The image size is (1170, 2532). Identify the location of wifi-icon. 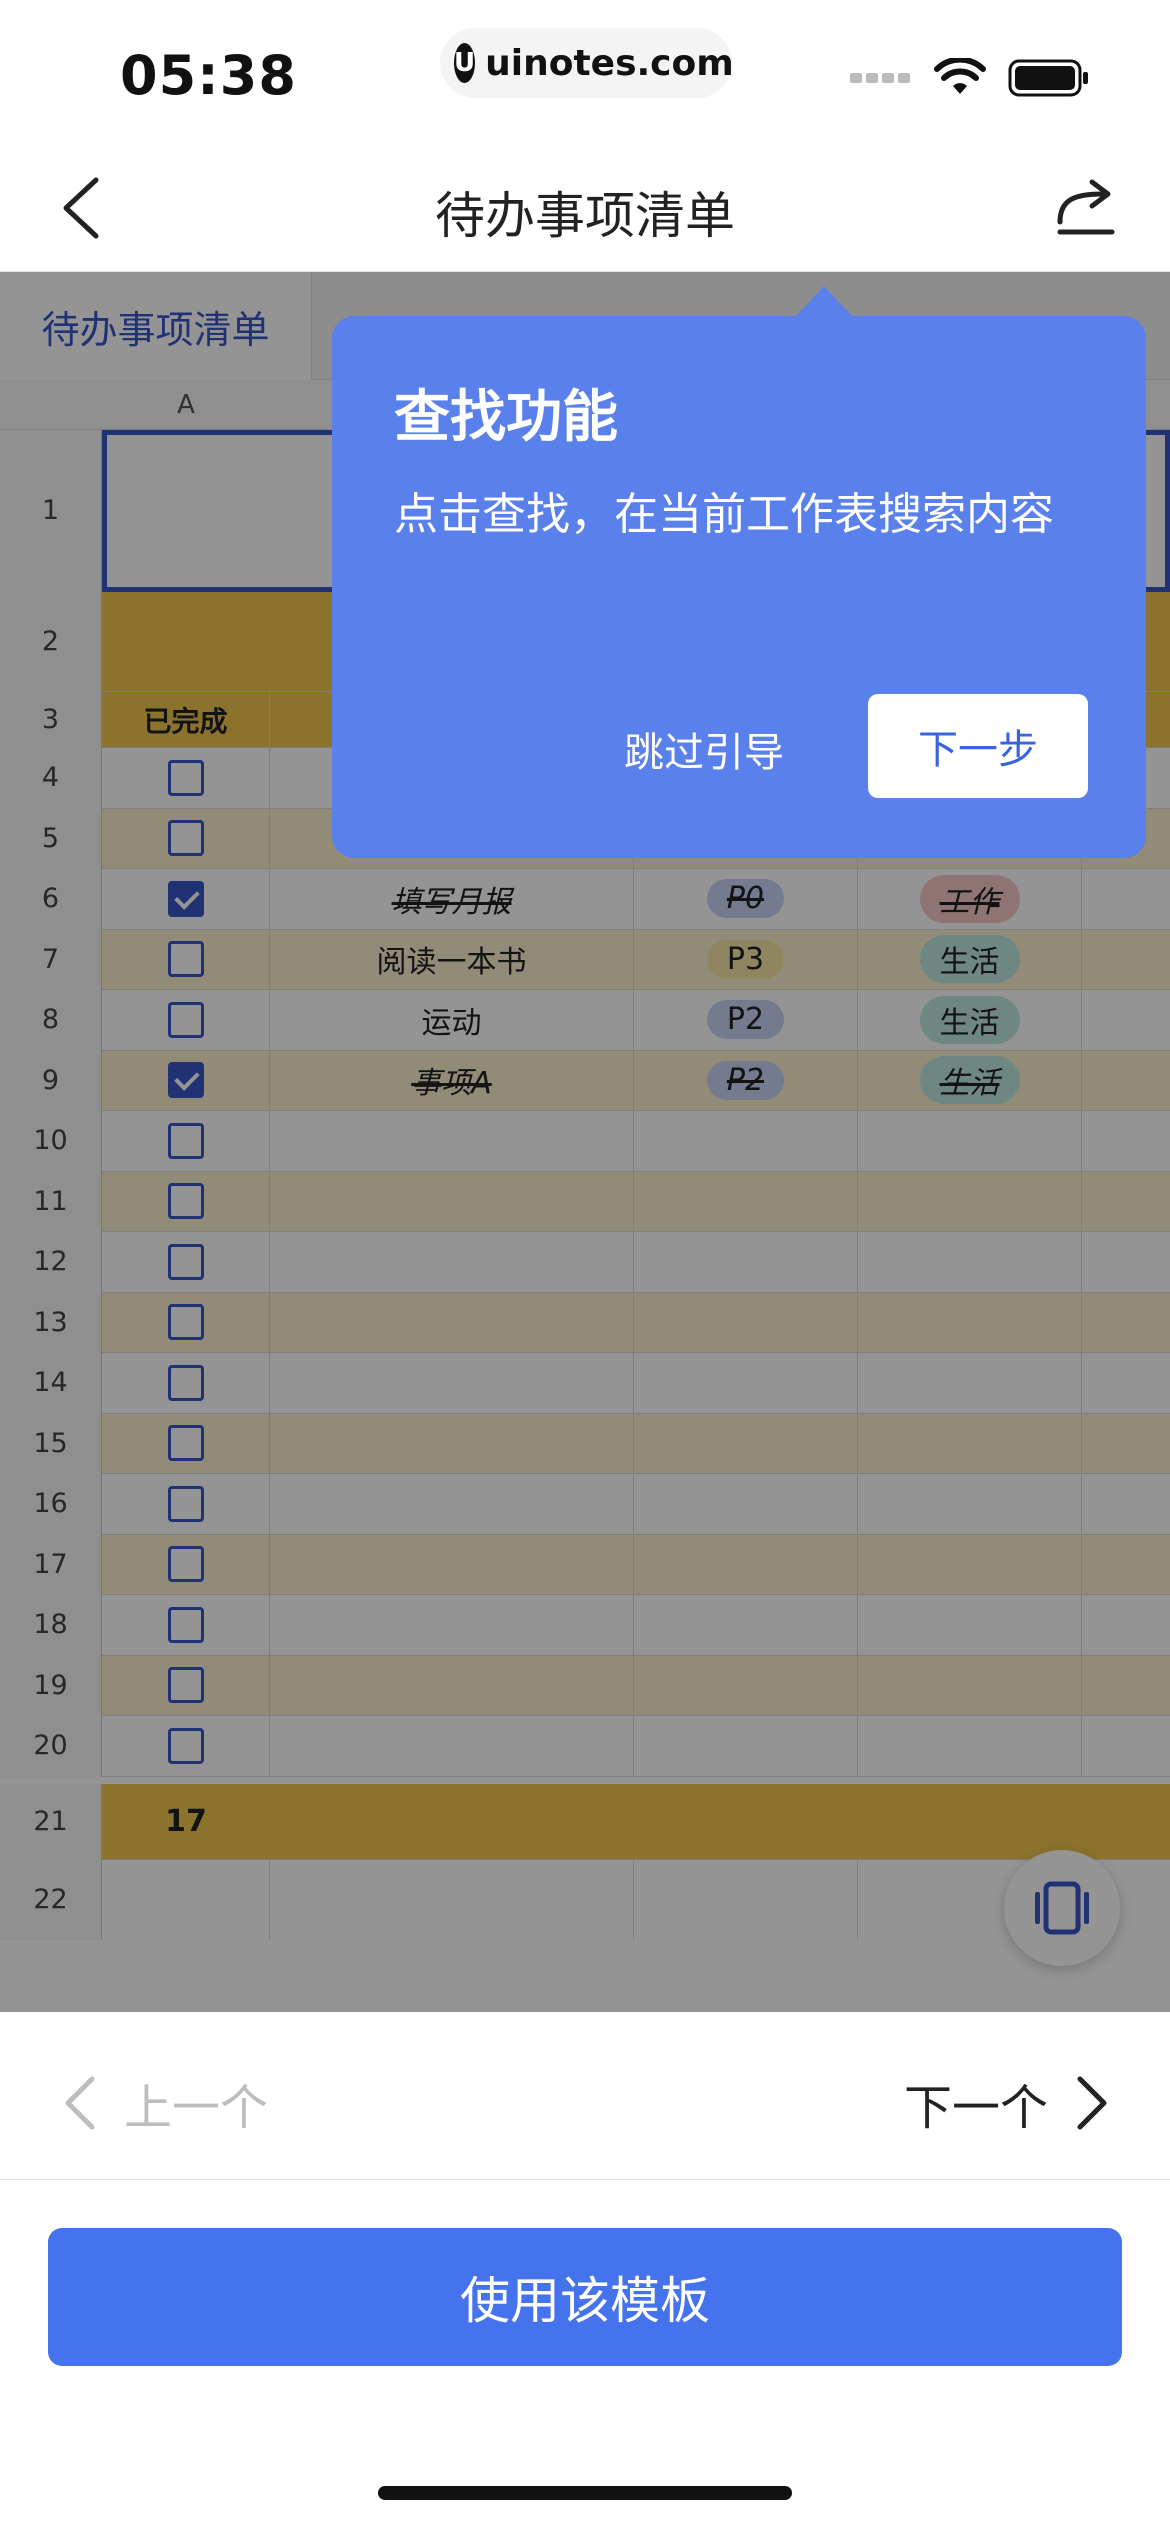
(960, 76).